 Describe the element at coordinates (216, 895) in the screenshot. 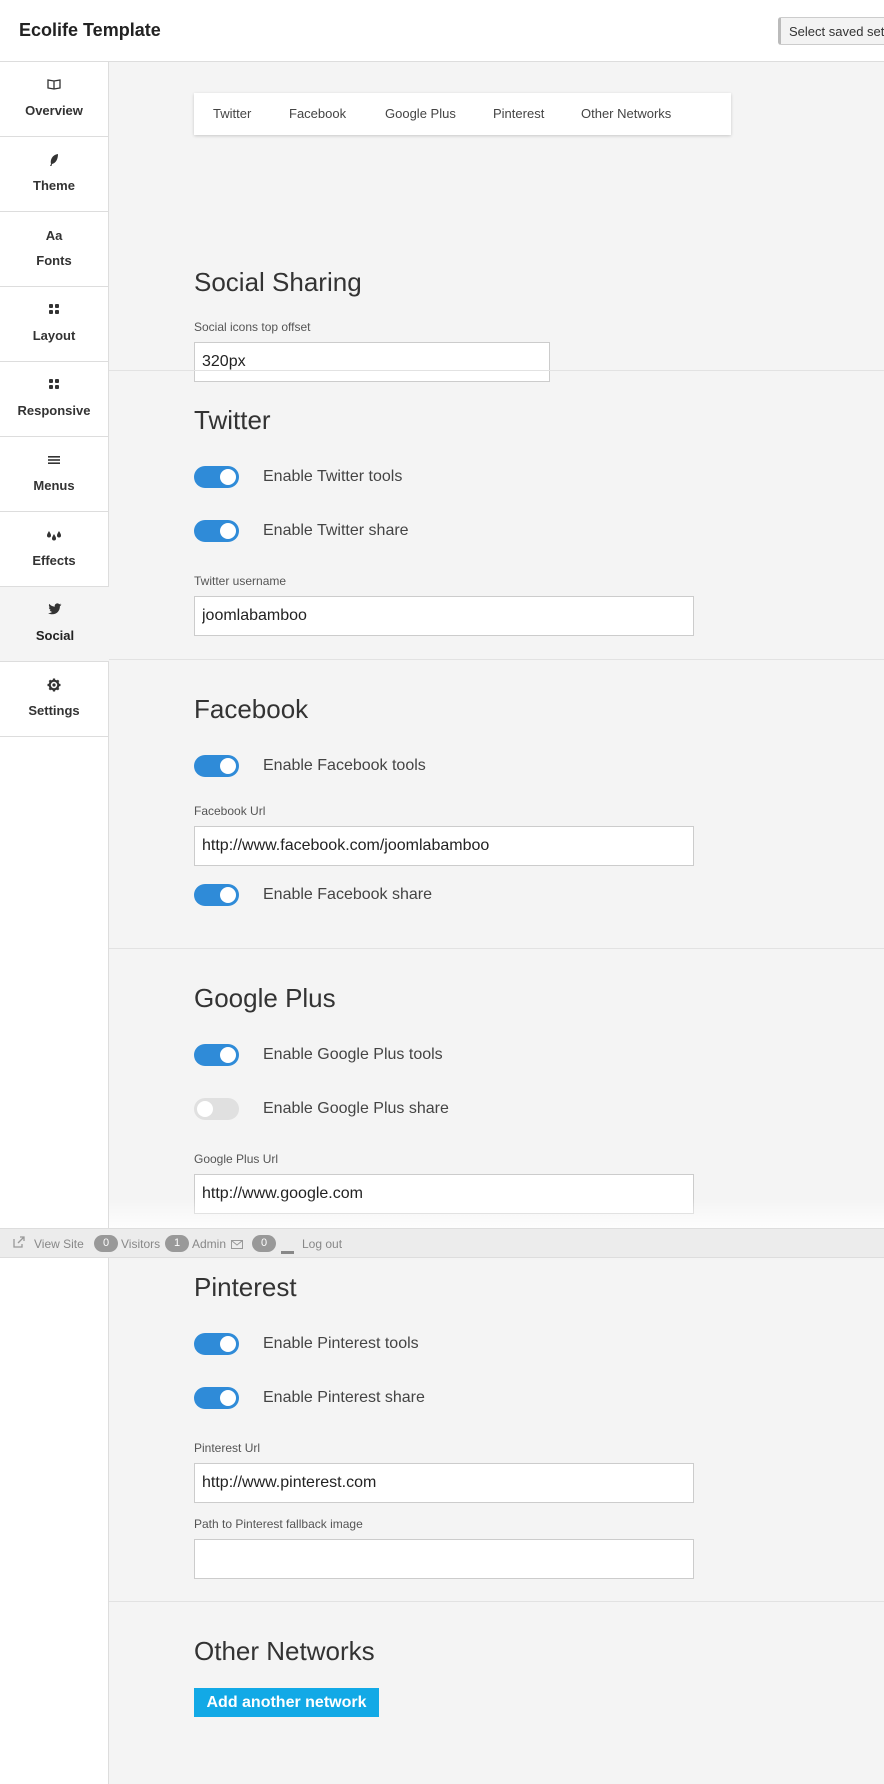

I see `facebook-share-toggle` at that location.